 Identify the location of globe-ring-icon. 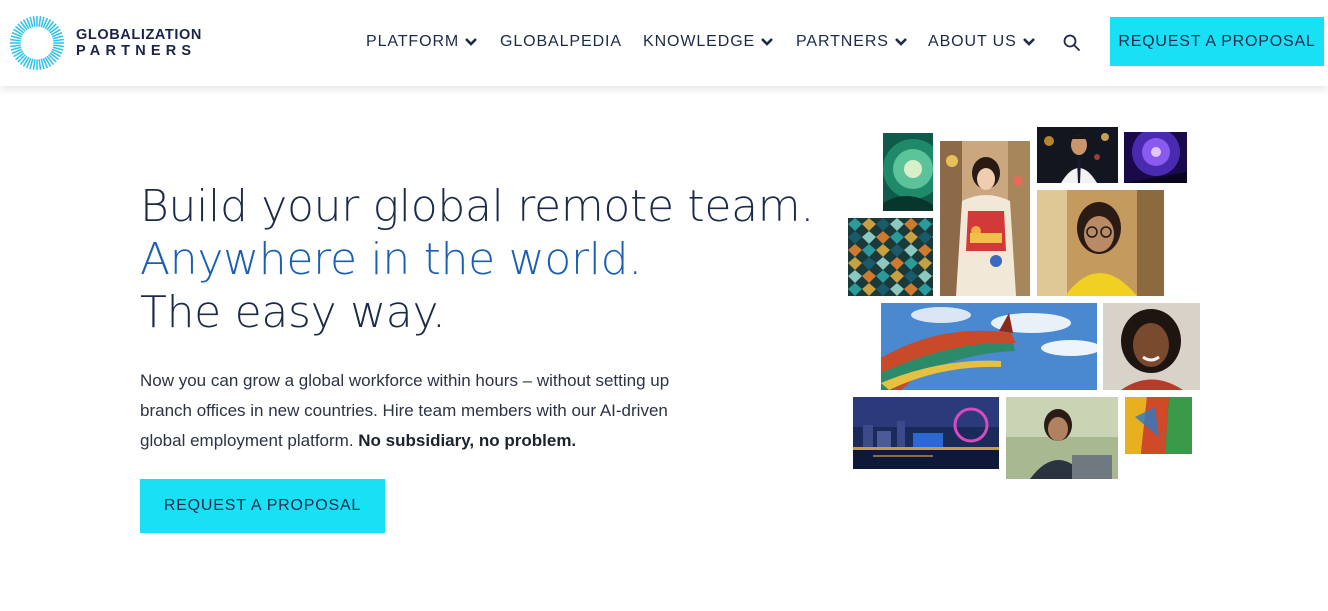
(37, 43).